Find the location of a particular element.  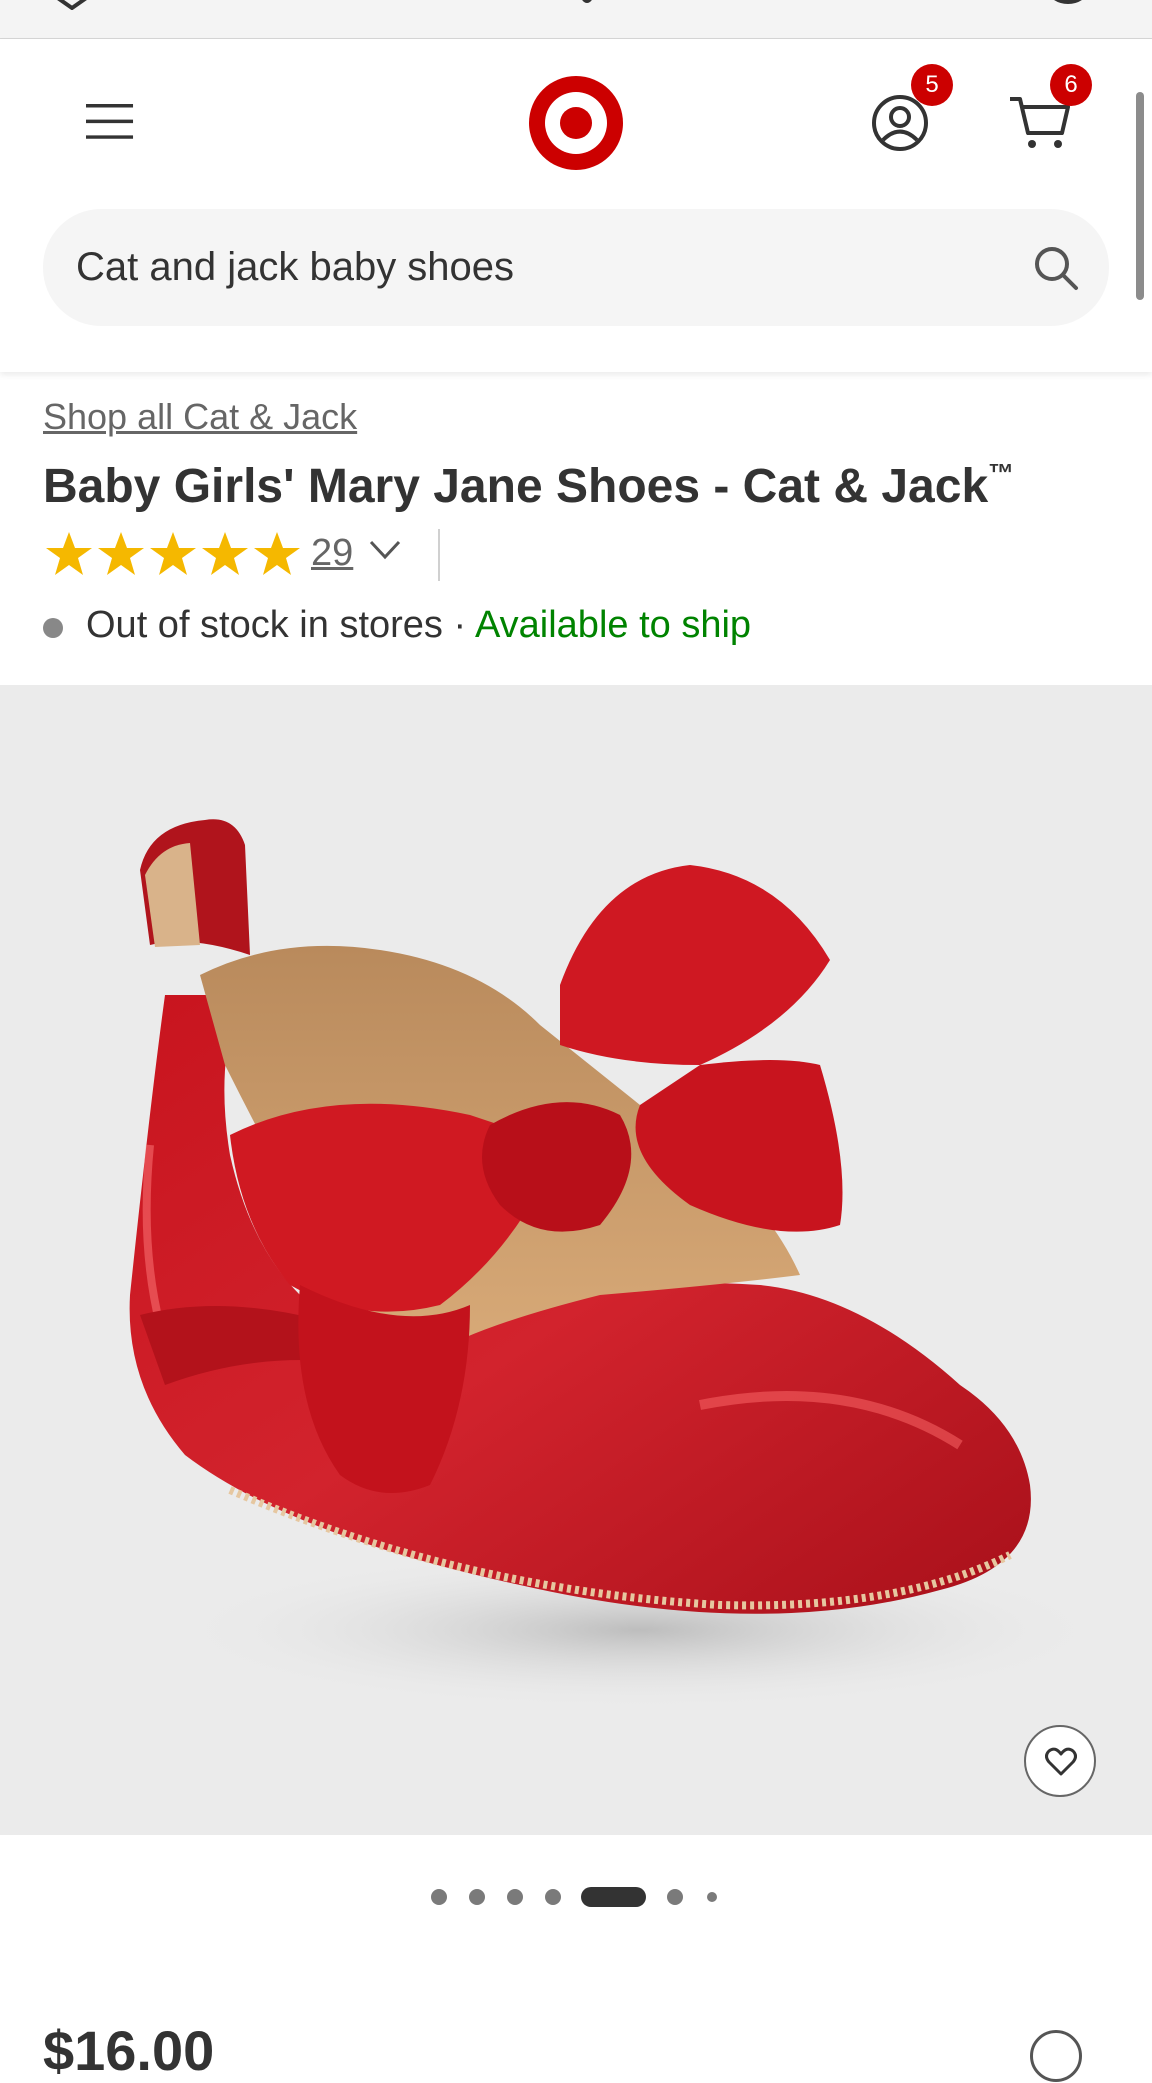

search-input-value: Cat and jack baby shoes is located at coordinates (295, 267).